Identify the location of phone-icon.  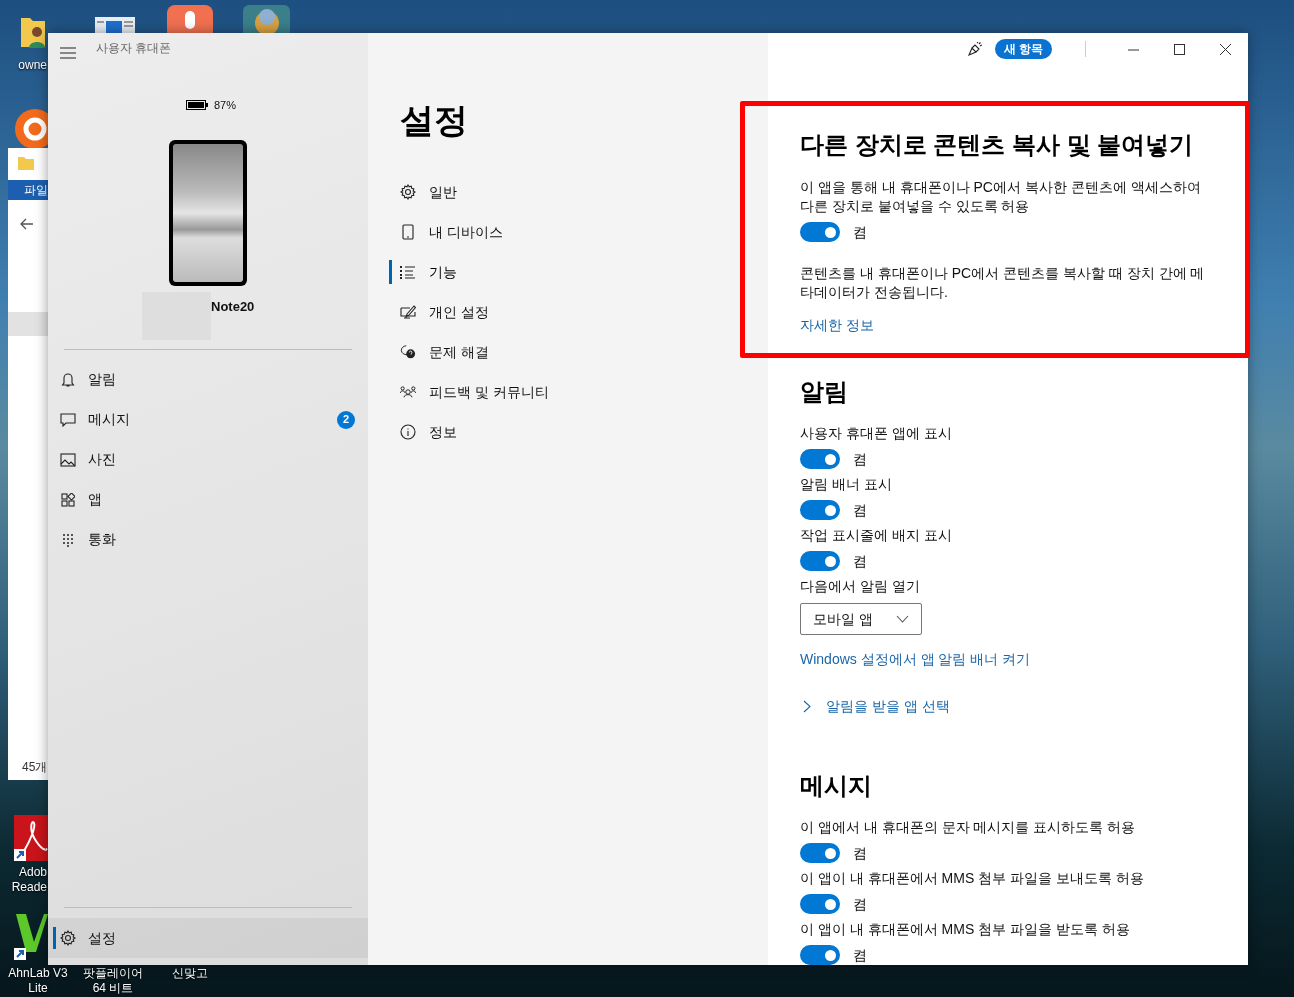
(408, 232).